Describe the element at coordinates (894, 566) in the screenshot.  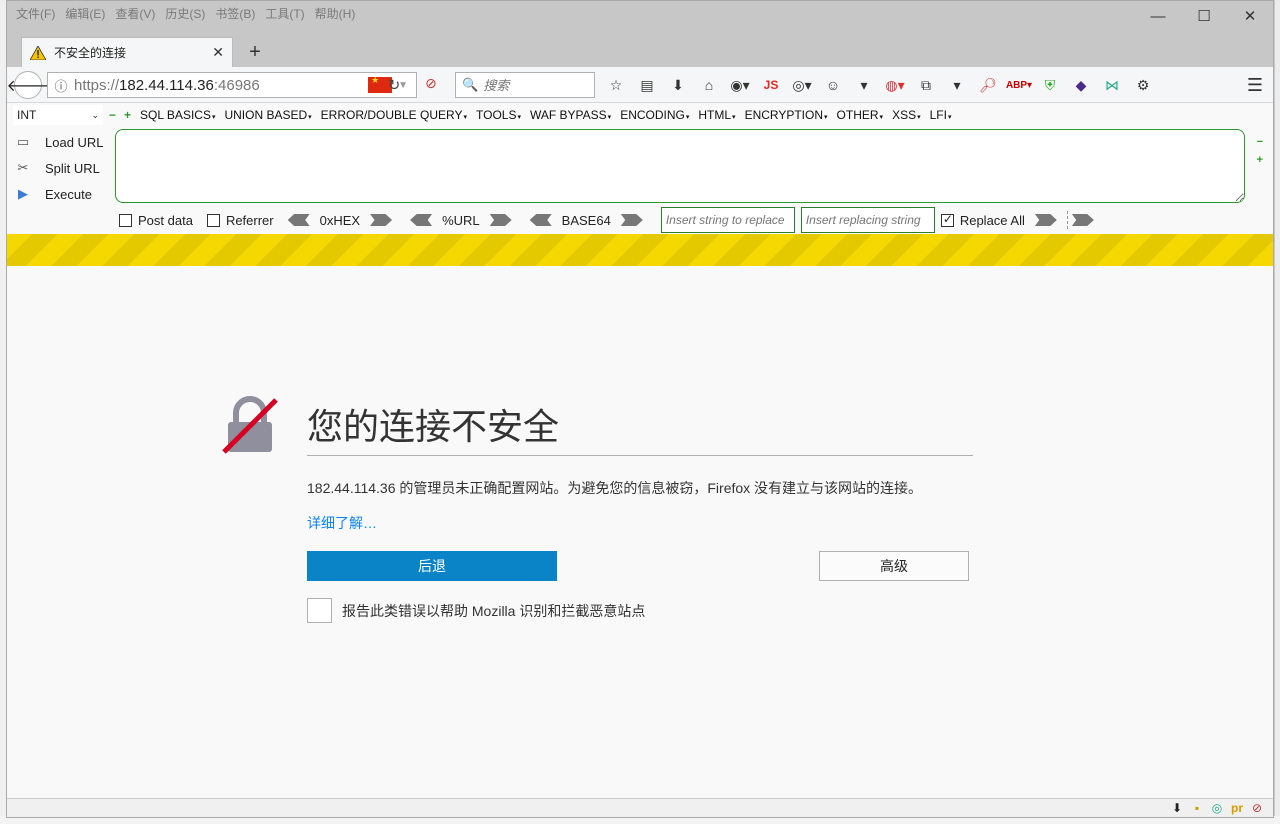
I see `advanced-button: 高级` at that location.